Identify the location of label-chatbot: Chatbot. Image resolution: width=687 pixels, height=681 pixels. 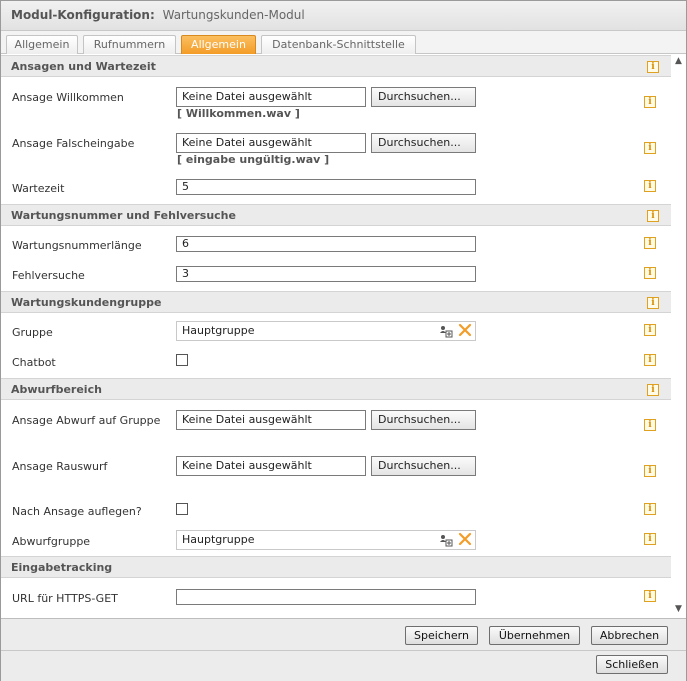
(34, 362).